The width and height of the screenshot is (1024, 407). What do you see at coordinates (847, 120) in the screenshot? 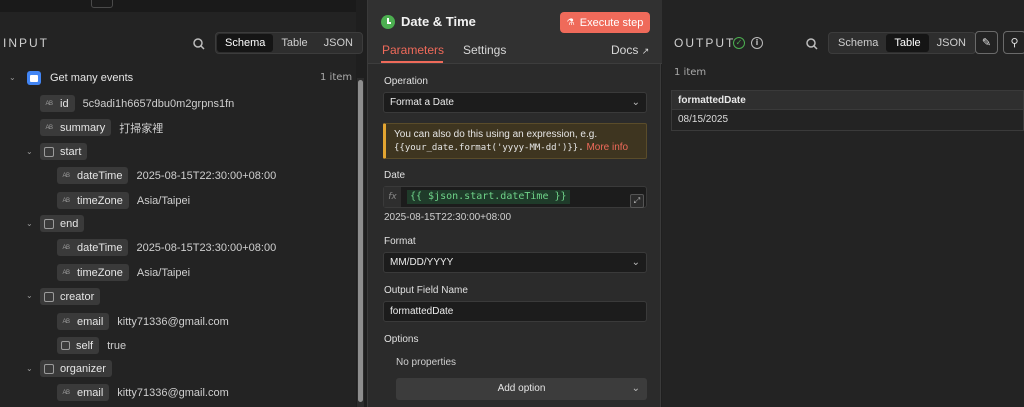
I see `table-cell: 08/15/2025` at bounding box center [847, 120].